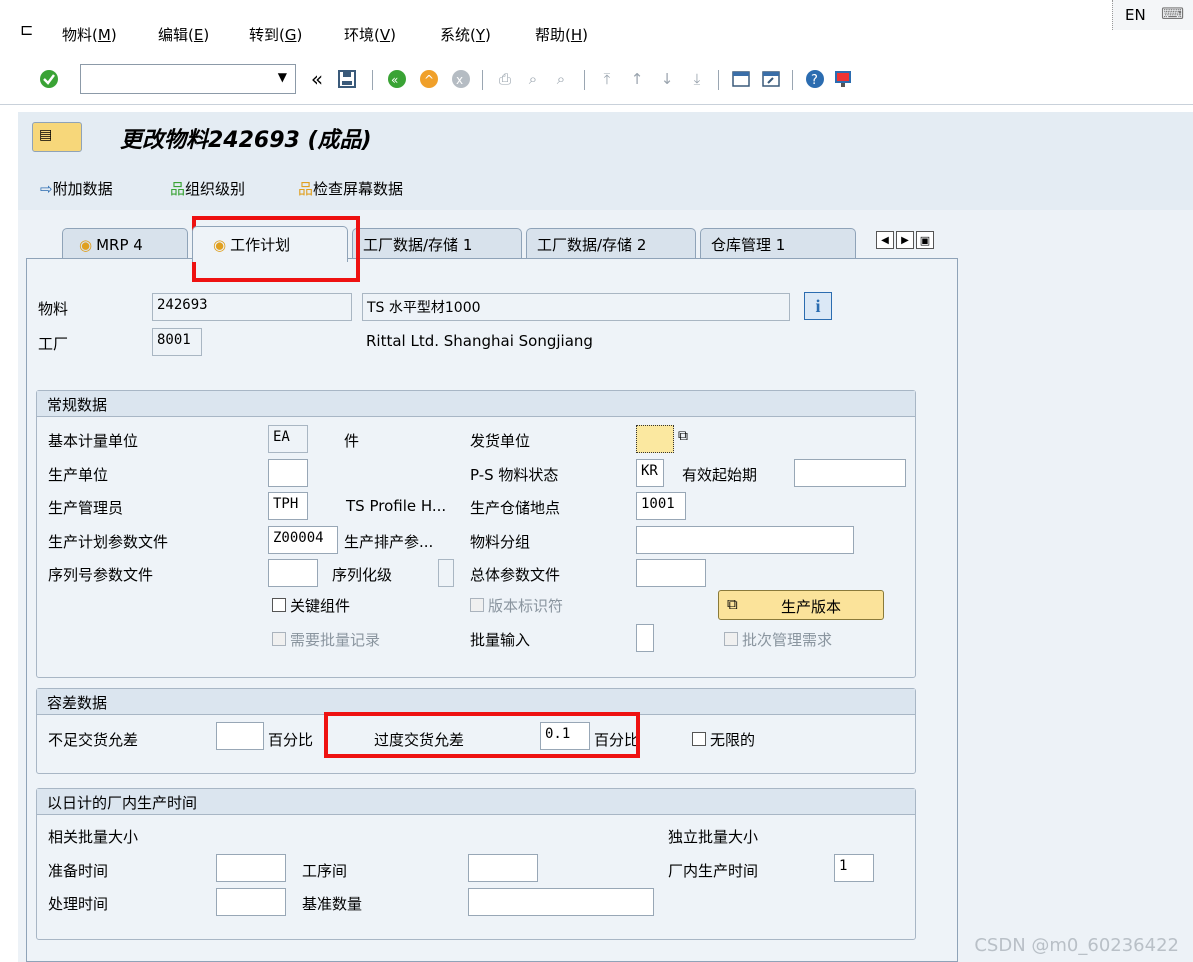  I want to click on hierarchy-icon: 品, so click(178, 189).